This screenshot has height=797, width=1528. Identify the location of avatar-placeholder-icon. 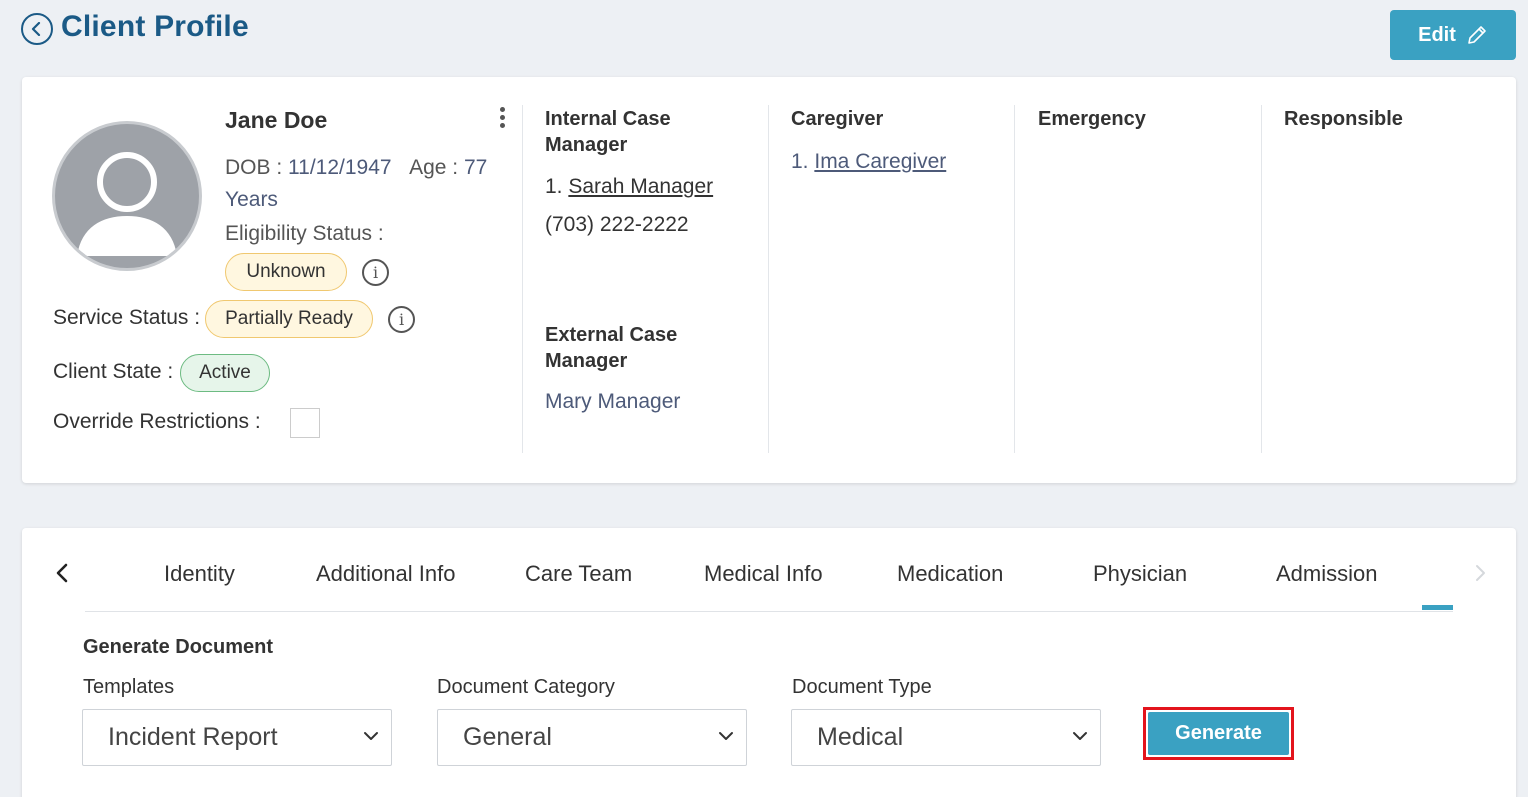
(127, 204).